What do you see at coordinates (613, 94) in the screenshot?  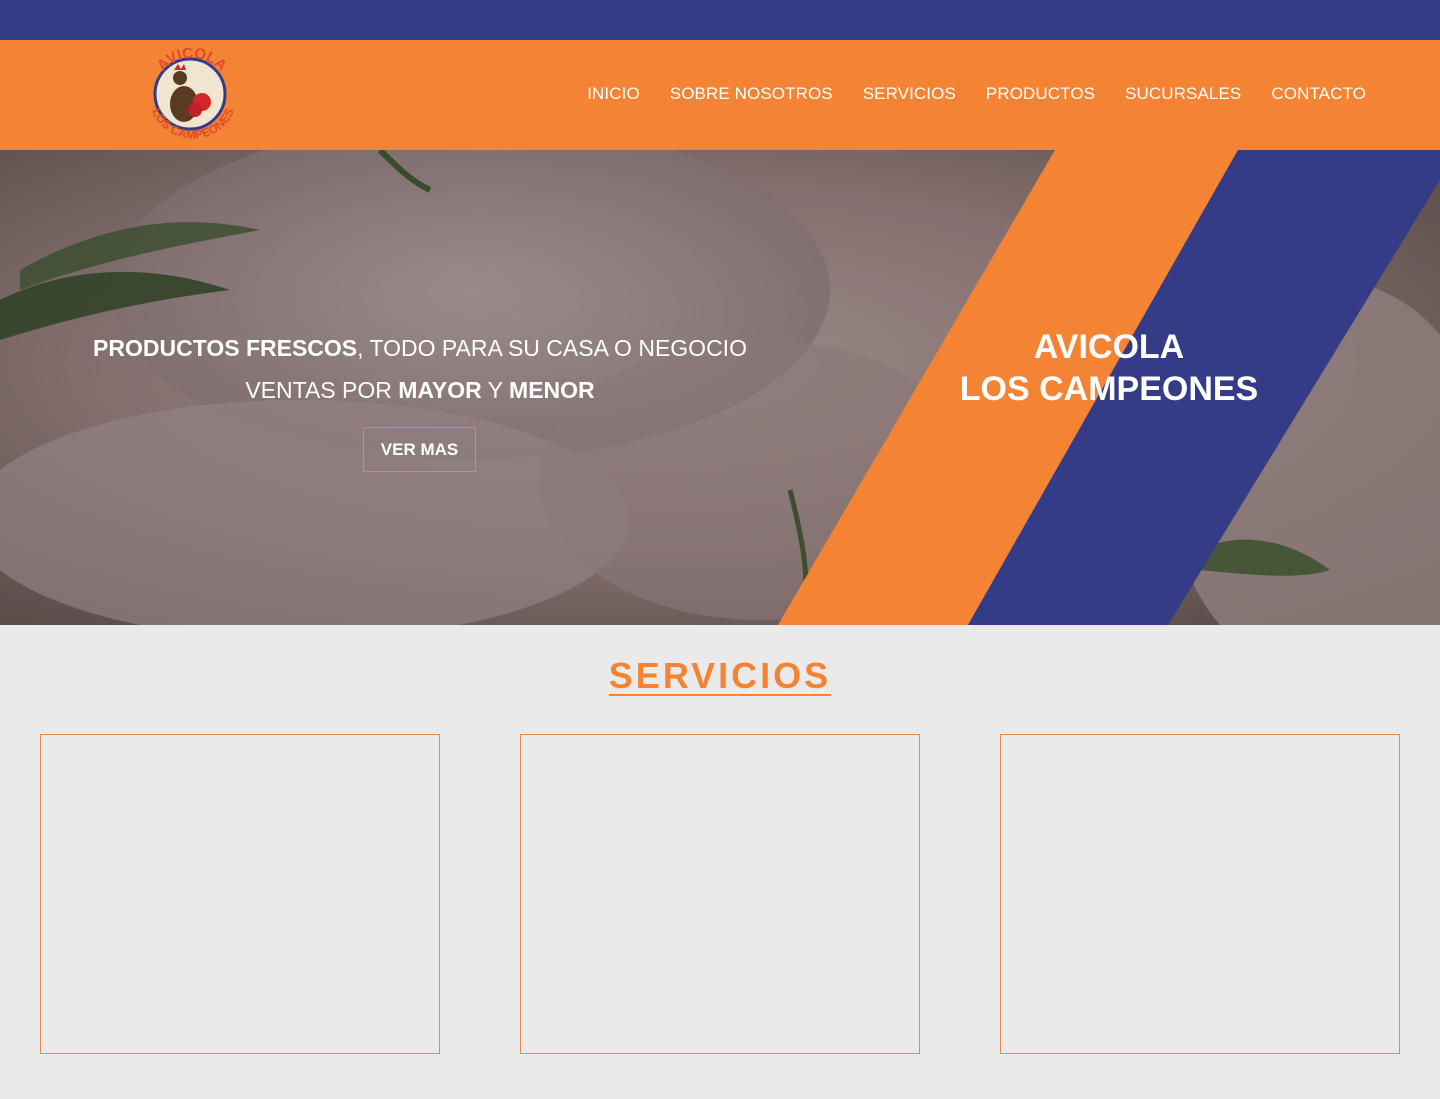 I see `nav-inicio: INICIO` at bounding box center [613, 94].